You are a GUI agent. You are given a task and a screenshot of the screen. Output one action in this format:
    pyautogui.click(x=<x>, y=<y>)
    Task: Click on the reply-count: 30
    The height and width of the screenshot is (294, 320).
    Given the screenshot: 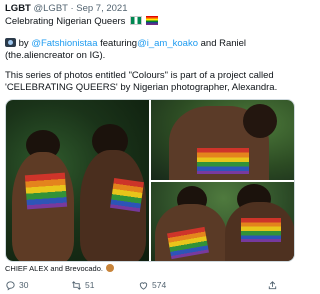 What is the action you would take?
    pyautogui.click(x=24, y=285)
    